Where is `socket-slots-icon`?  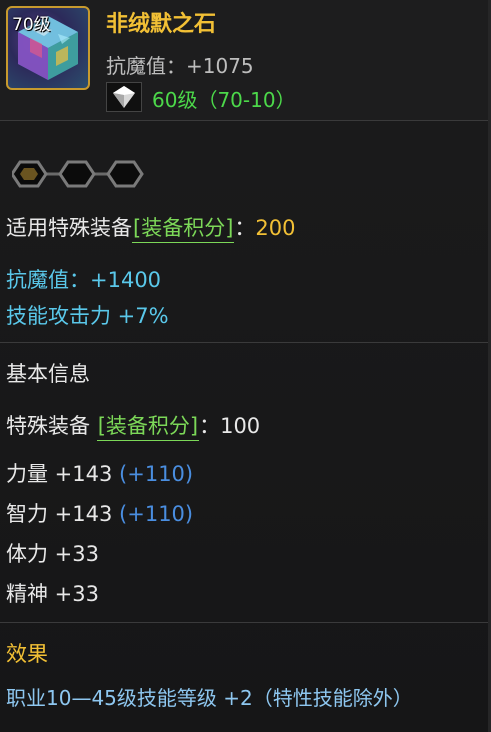
socket-slots-icon is located at coordinates (77, 174).